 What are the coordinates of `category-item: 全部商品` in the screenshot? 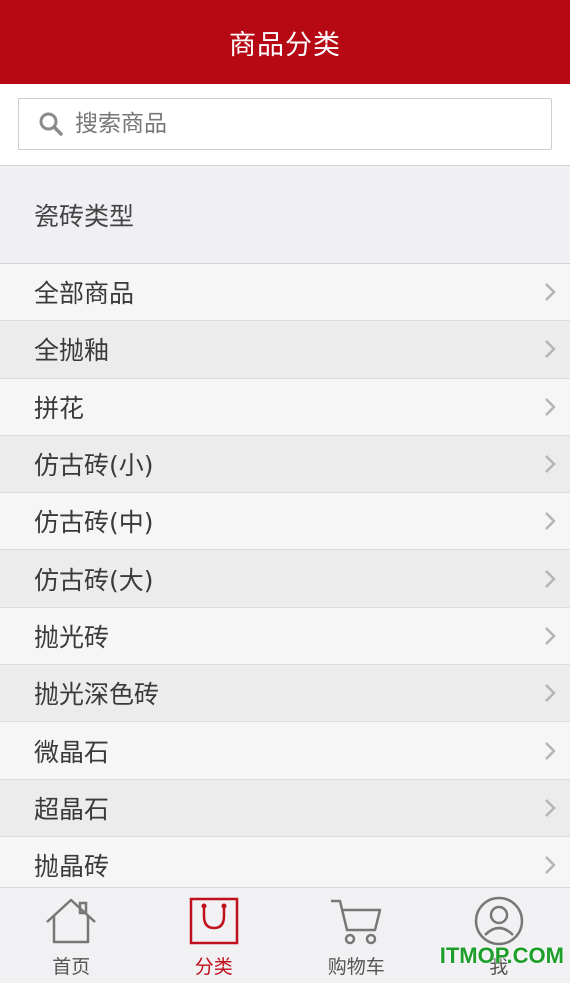 It's located at (285, 293).